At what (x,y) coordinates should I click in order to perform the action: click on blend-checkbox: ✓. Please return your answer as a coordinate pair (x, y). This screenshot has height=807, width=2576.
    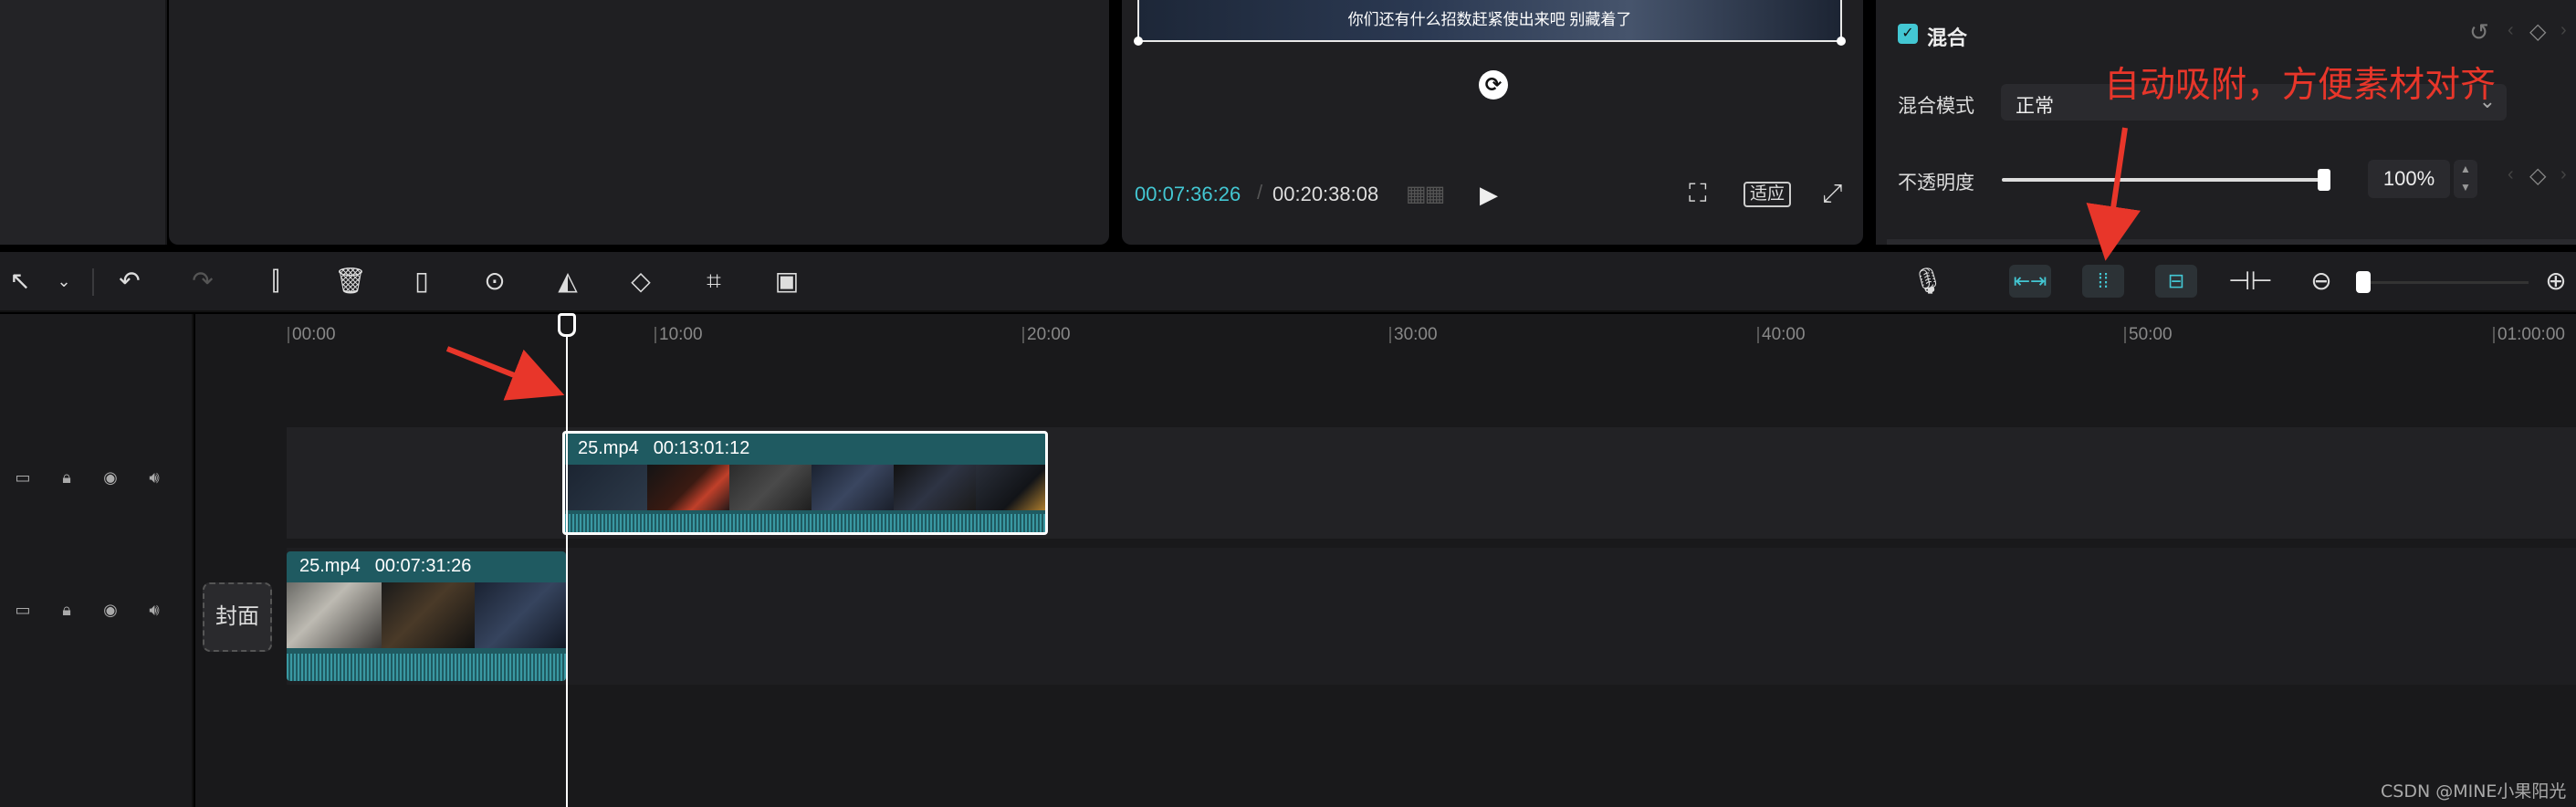
    Looking at the image, I should click on (1908, 34).